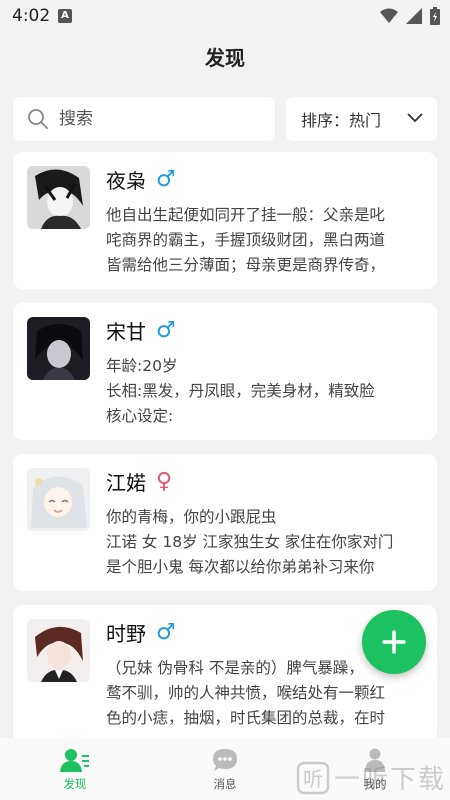  I want to click on nav-messages: 消息, so click(225, 769).